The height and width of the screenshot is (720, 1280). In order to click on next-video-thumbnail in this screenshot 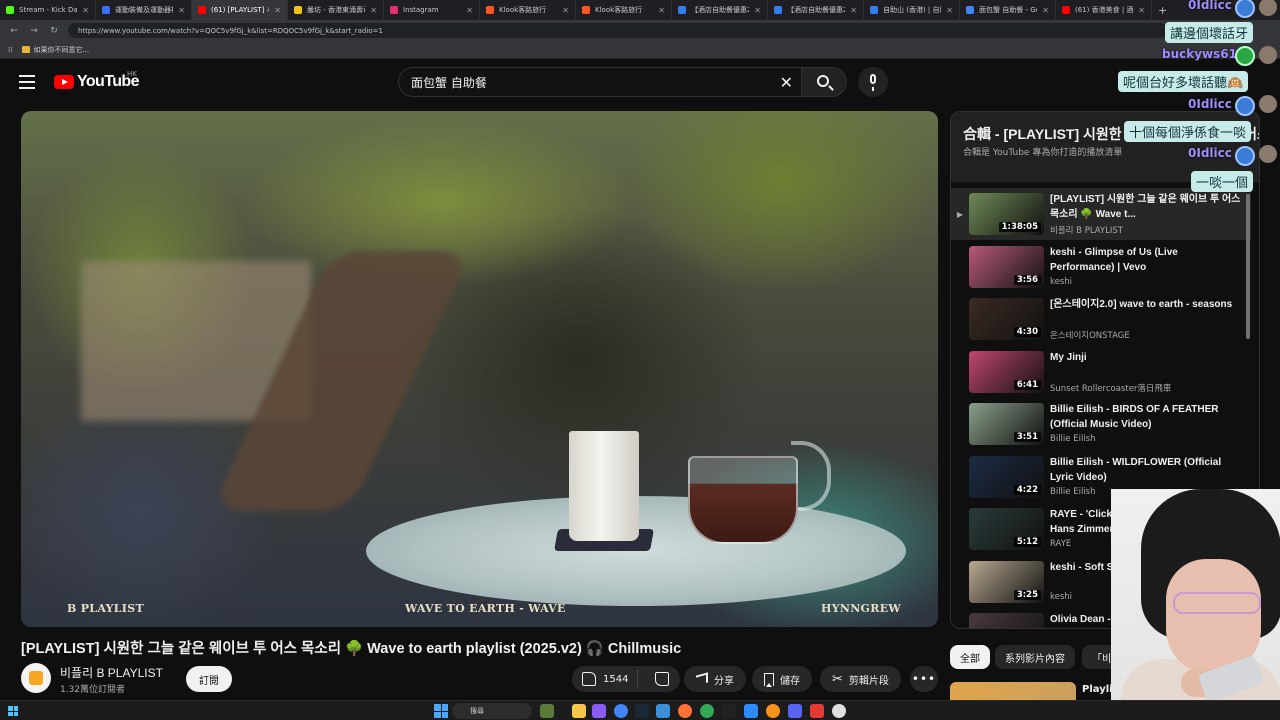, I will do `click(1013, 691)`.